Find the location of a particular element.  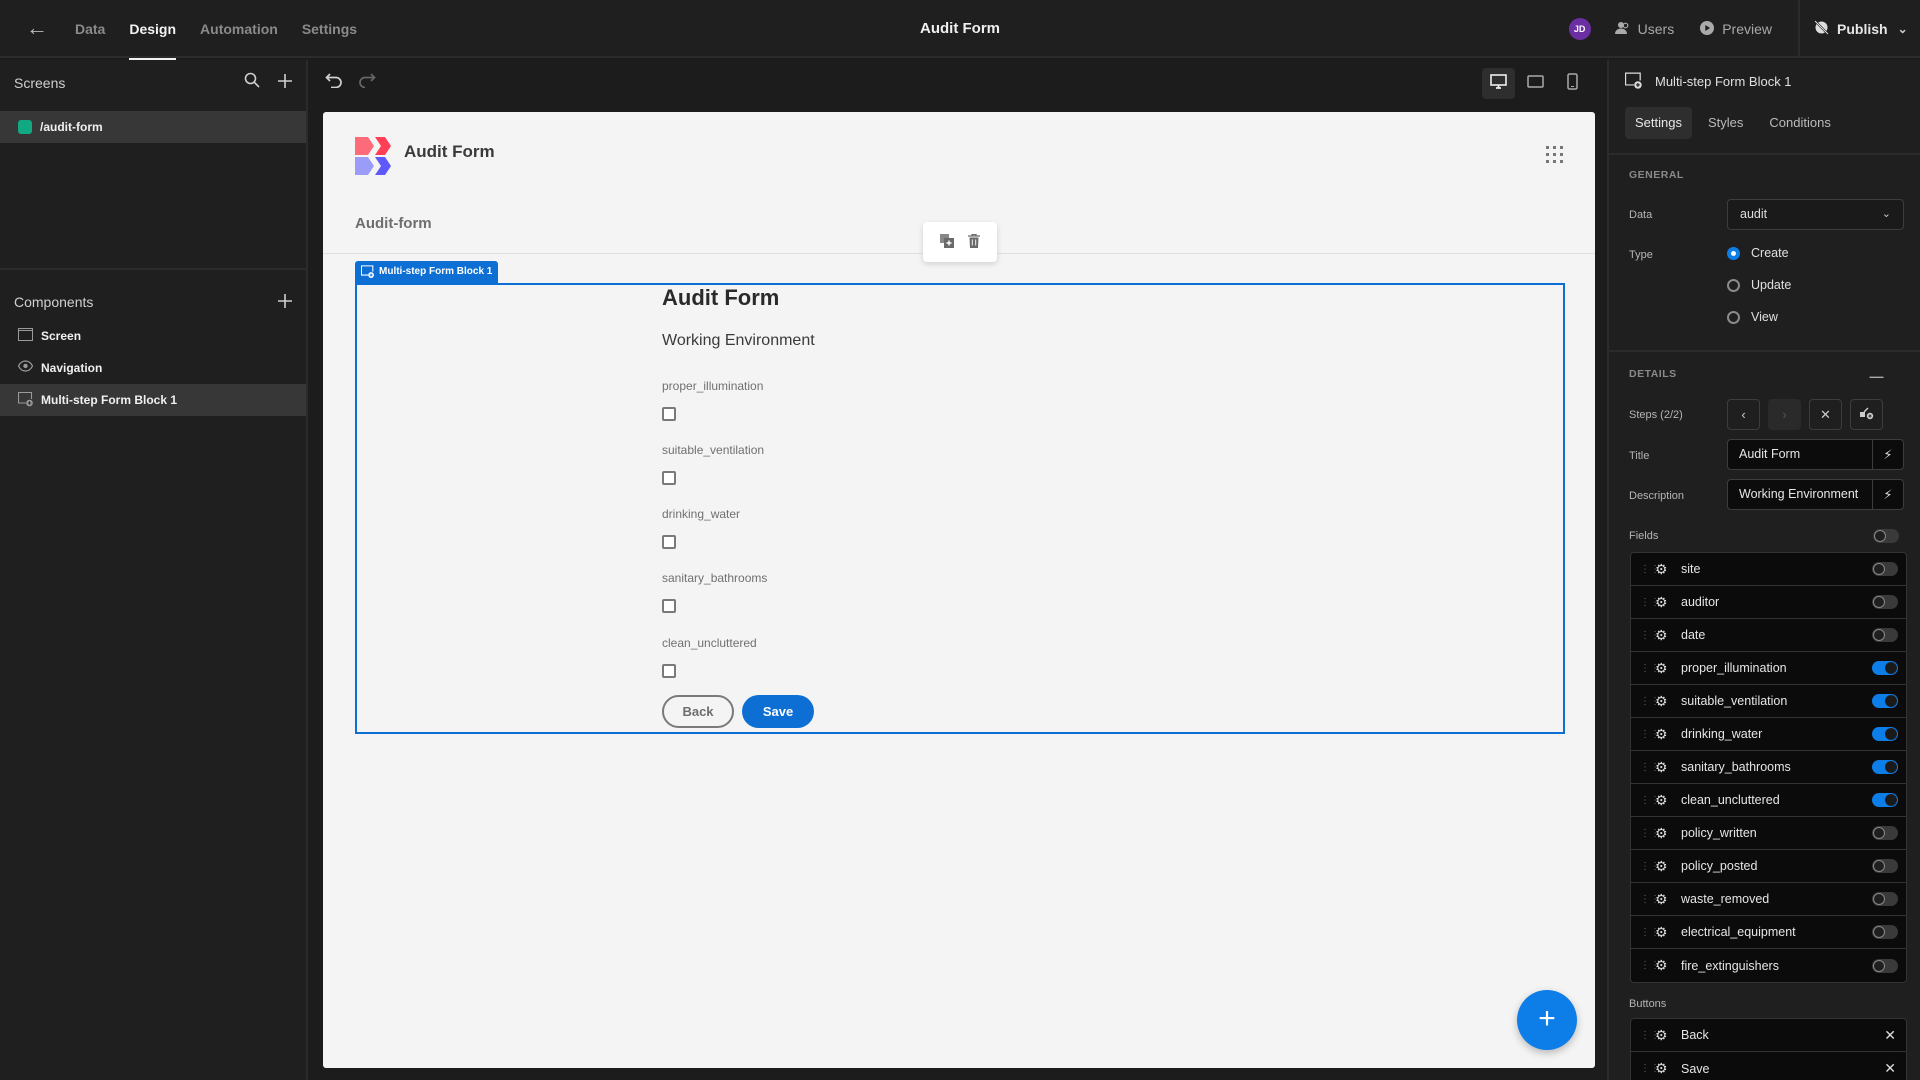

undo-icon is located at coordinates (334, 82).